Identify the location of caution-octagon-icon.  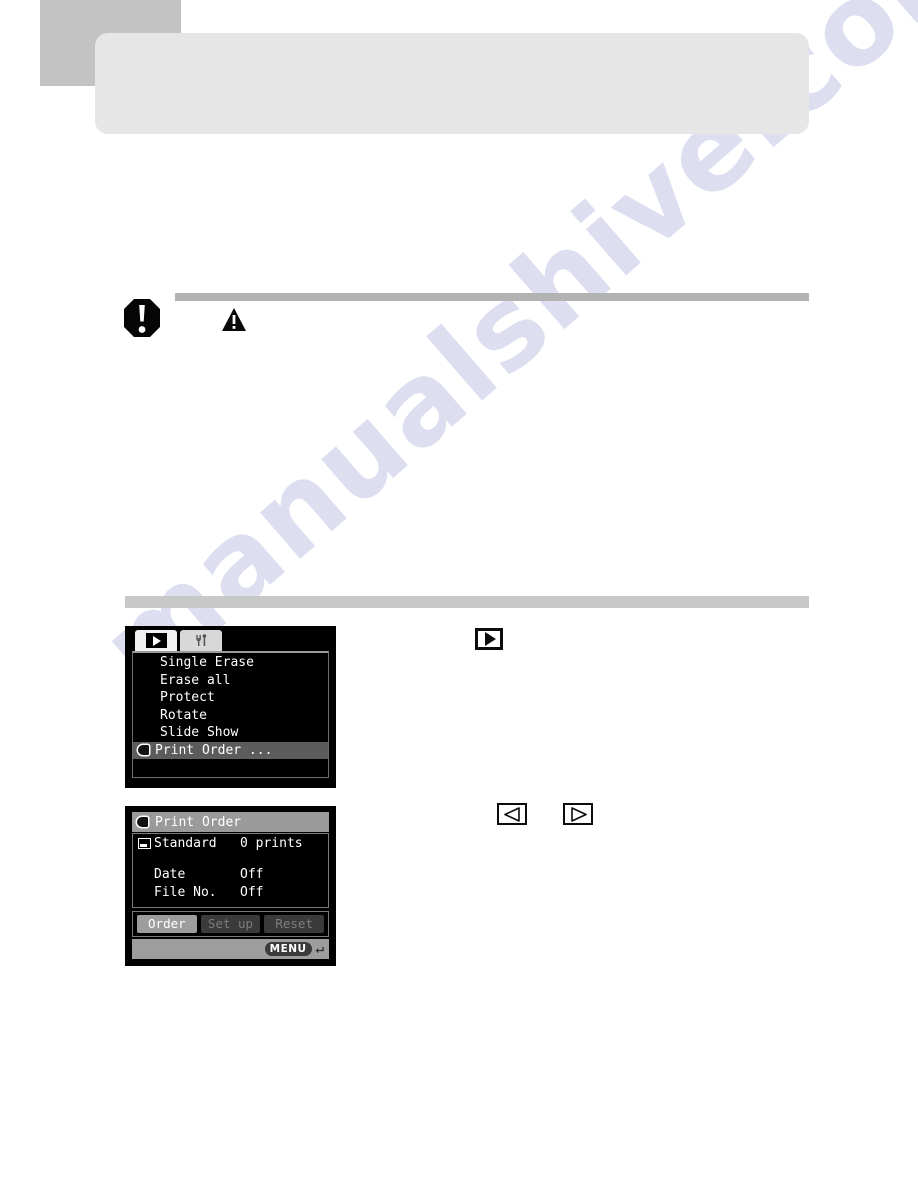
(142, 318).